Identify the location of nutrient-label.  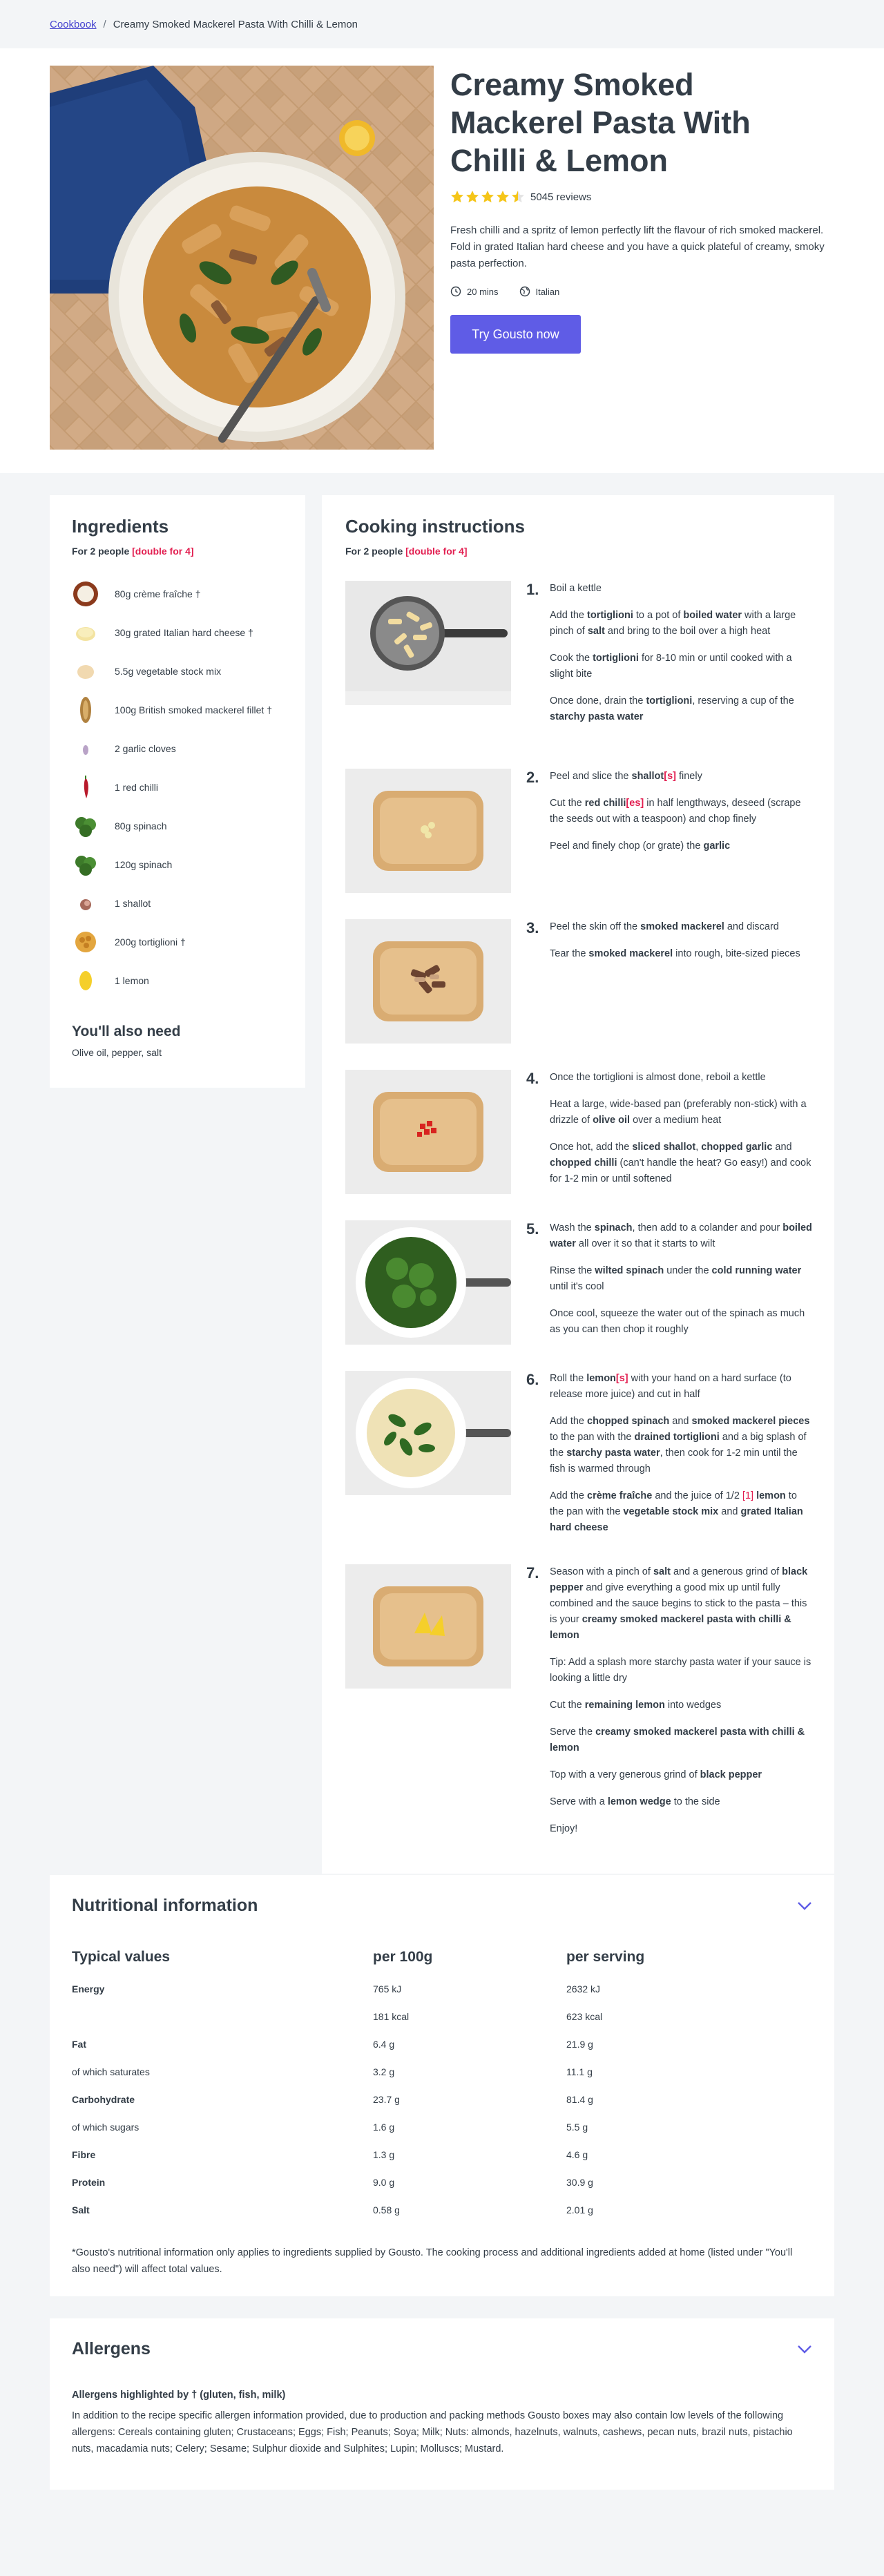
(222, 2016).